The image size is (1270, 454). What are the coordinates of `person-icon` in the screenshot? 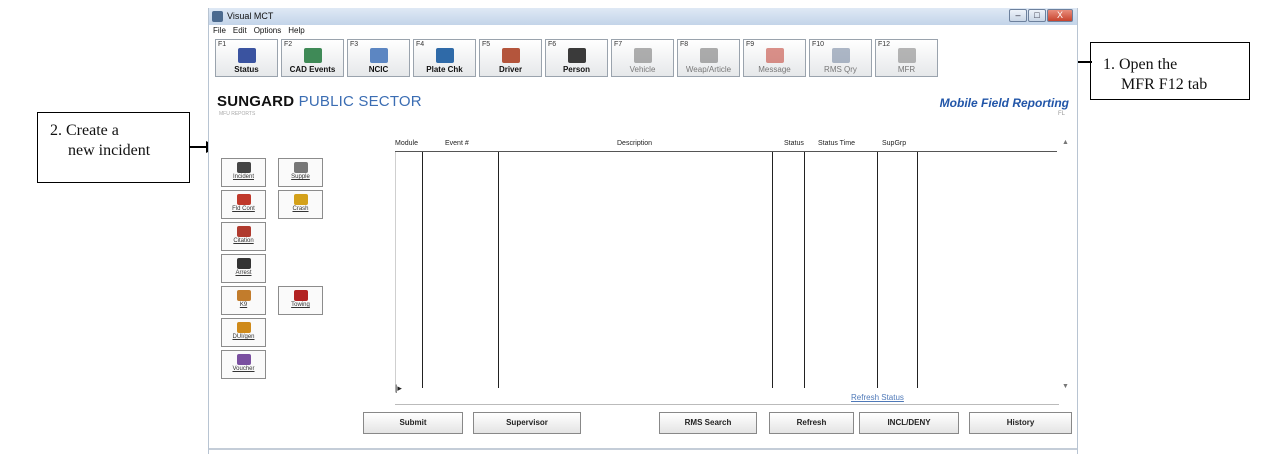 It's located at (577, 55).